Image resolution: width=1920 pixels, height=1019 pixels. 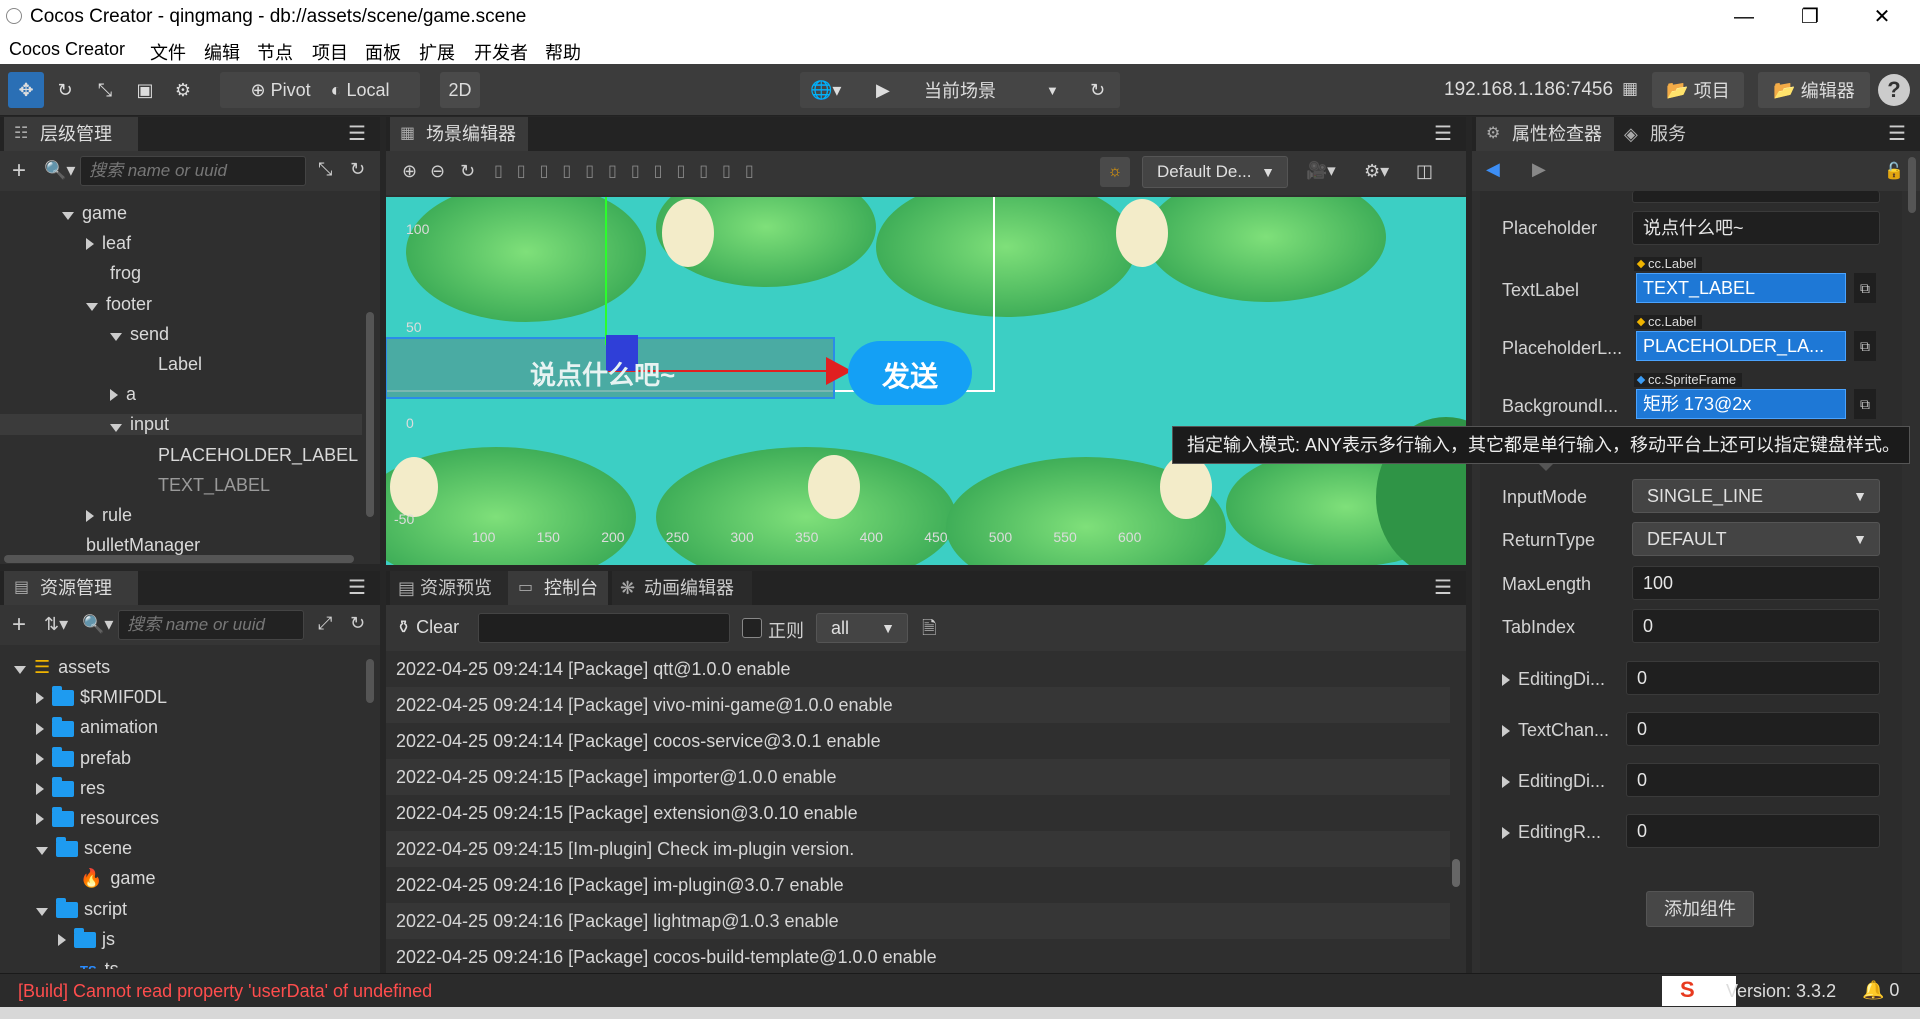 What do you see at coordinates (168, 52) in the screenshot?
I see `menu-item-file: 文件` at bounding box center [168, 52].